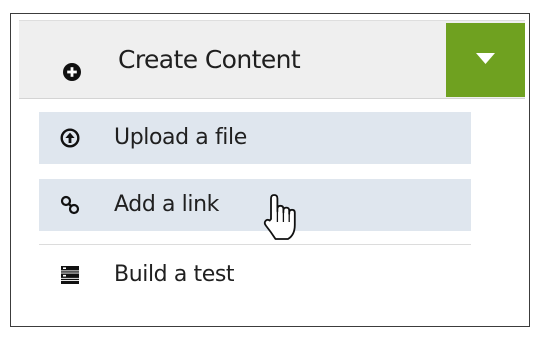  I want to click on menu-item-add-link: Add a link, so click(255, 205).